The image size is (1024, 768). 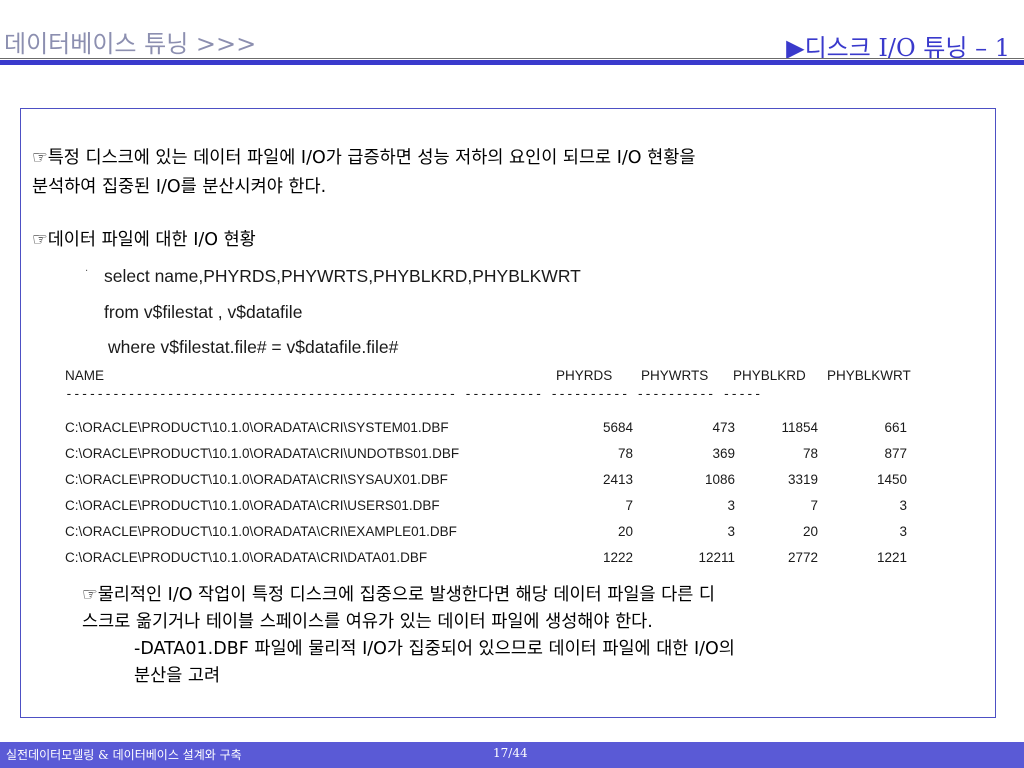 What do you see at coordinates (895, 453) in the screenshot?
I see `table-cell-phyblkwrt: 877` at bounding box center [895, 453].